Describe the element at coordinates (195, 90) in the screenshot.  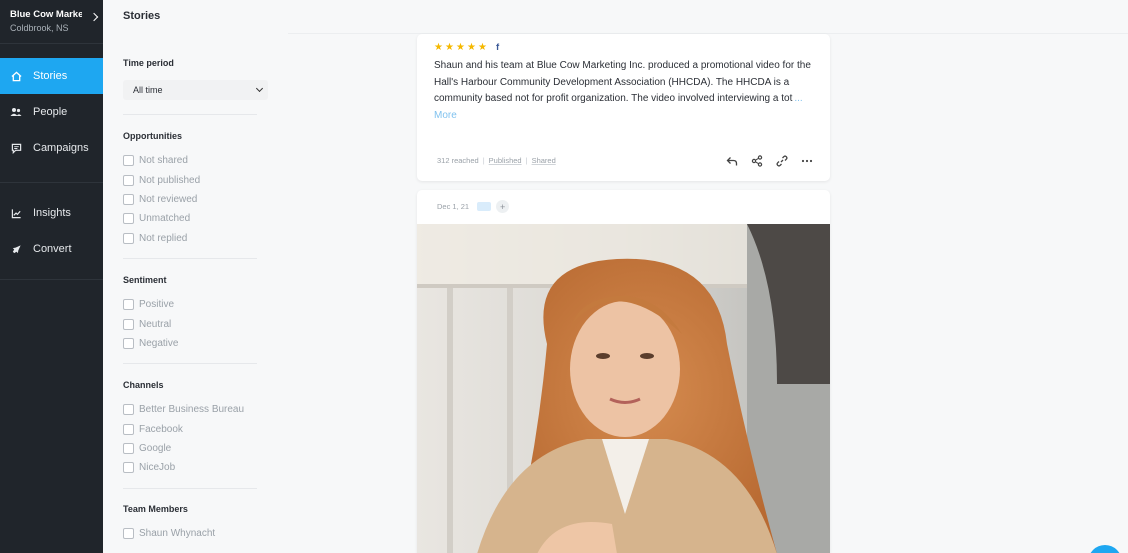
I see `time-period-select: All time` at that location.